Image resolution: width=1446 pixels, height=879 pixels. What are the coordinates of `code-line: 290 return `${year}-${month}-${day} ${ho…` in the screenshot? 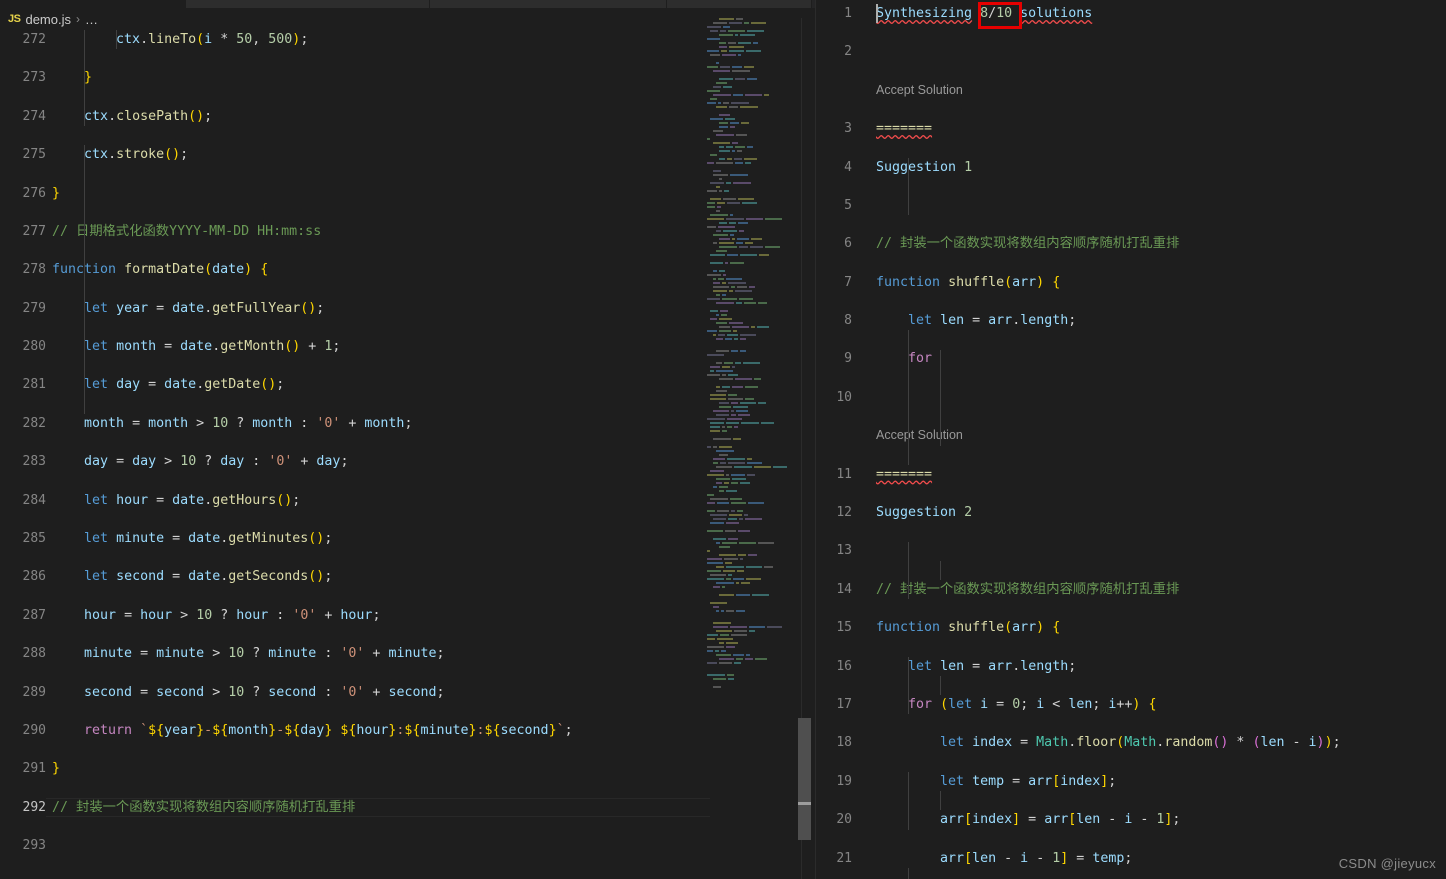 It's located at (407, 730).